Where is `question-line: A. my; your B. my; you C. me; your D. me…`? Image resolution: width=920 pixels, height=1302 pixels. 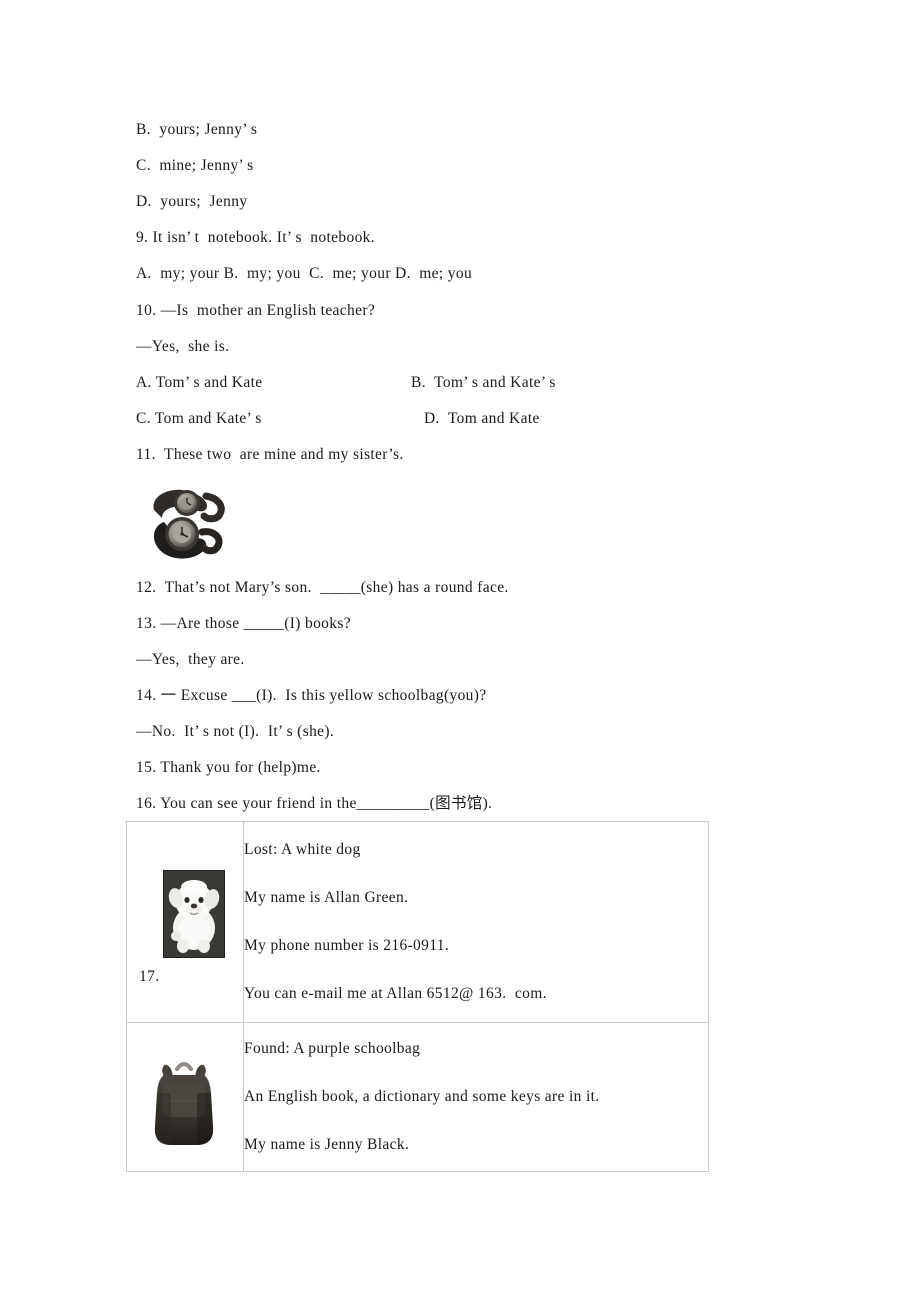
question-line: A. my; your B. my; you C. me; your D. me… is located at coordinates (304, 273).